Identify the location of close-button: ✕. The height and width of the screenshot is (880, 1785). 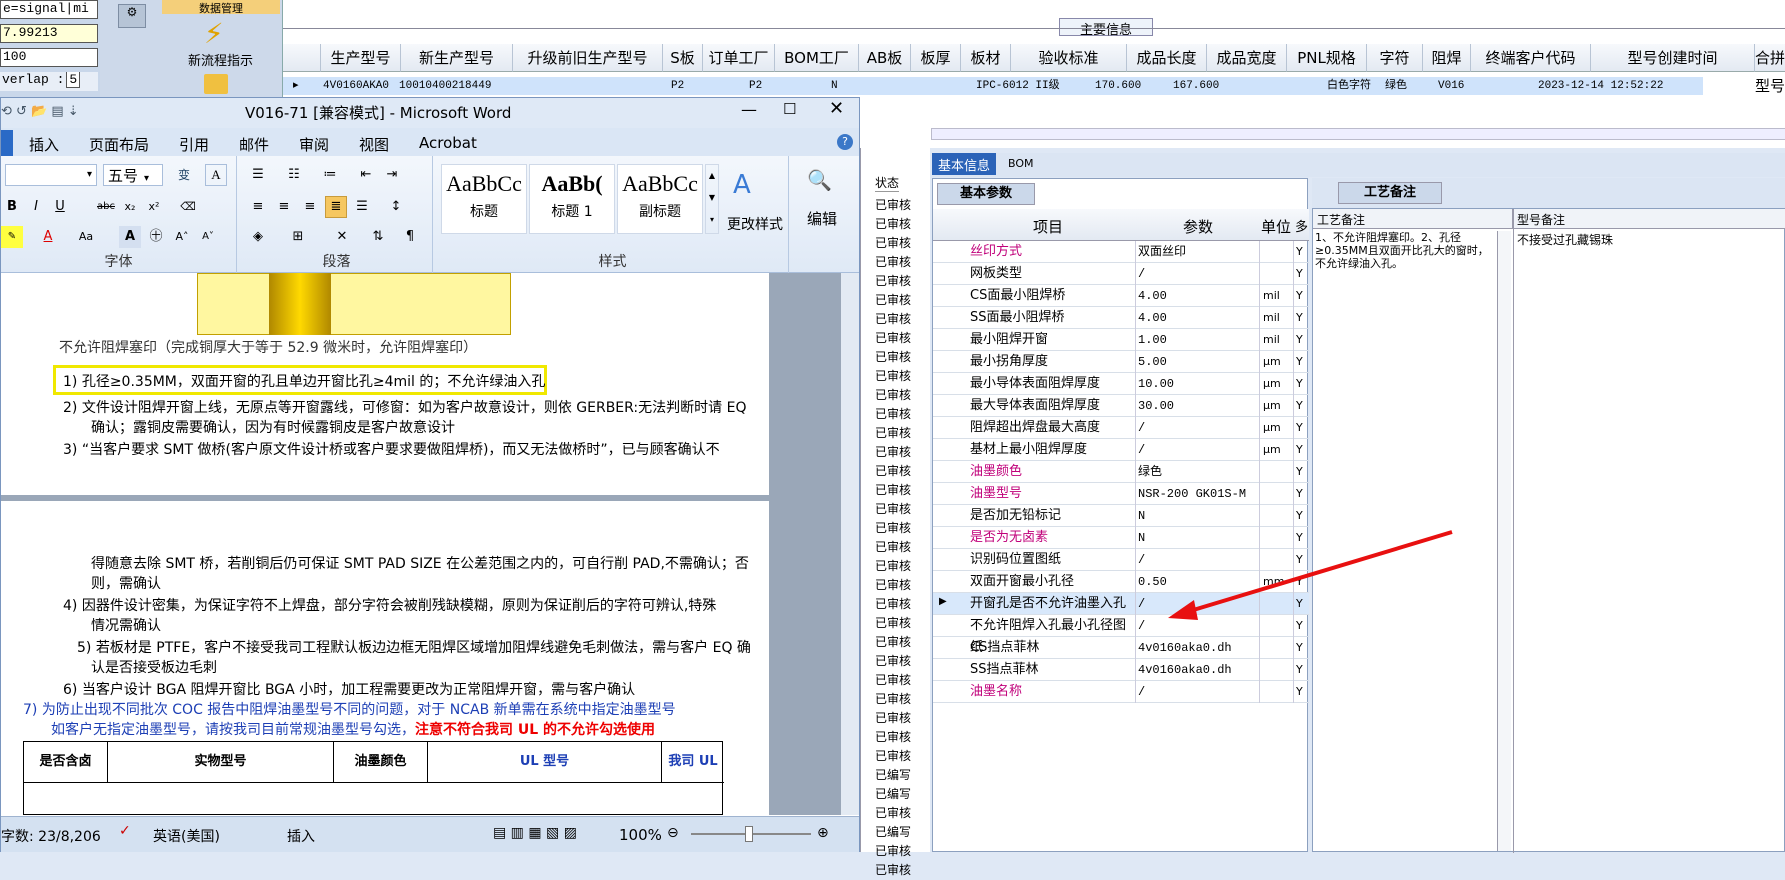
(836, 108).